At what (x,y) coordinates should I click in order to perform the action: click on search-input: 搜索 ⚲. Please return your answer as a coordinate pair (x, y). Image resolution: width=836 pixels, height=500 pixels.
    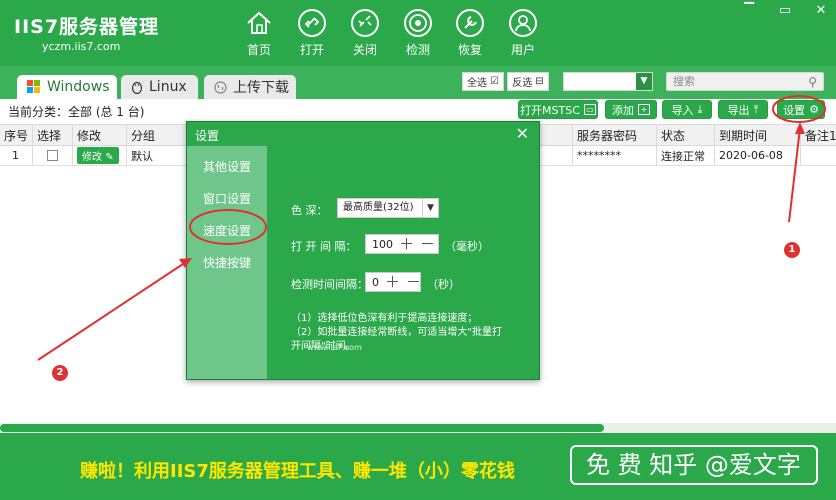
    Looking at the image, I should click on (745, 81).